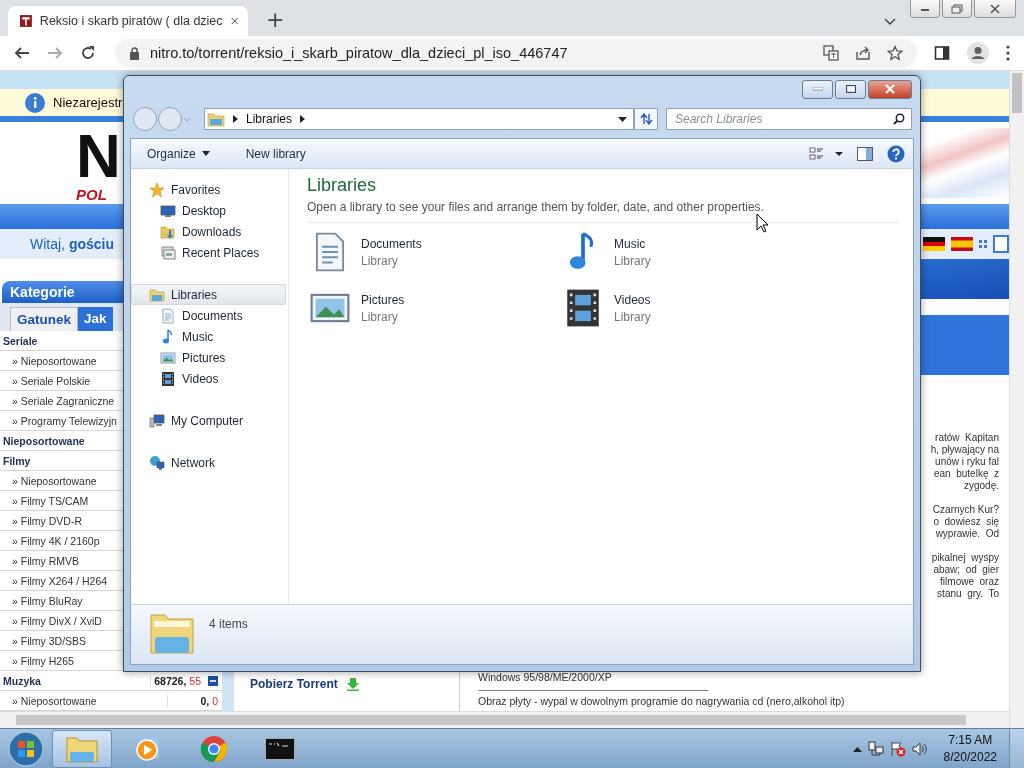 The height and width of the screenshot is (768, 1024). Describe the element at coordinates (208, 315) in the screenshot. I see `nav-item: Documents` at that location.